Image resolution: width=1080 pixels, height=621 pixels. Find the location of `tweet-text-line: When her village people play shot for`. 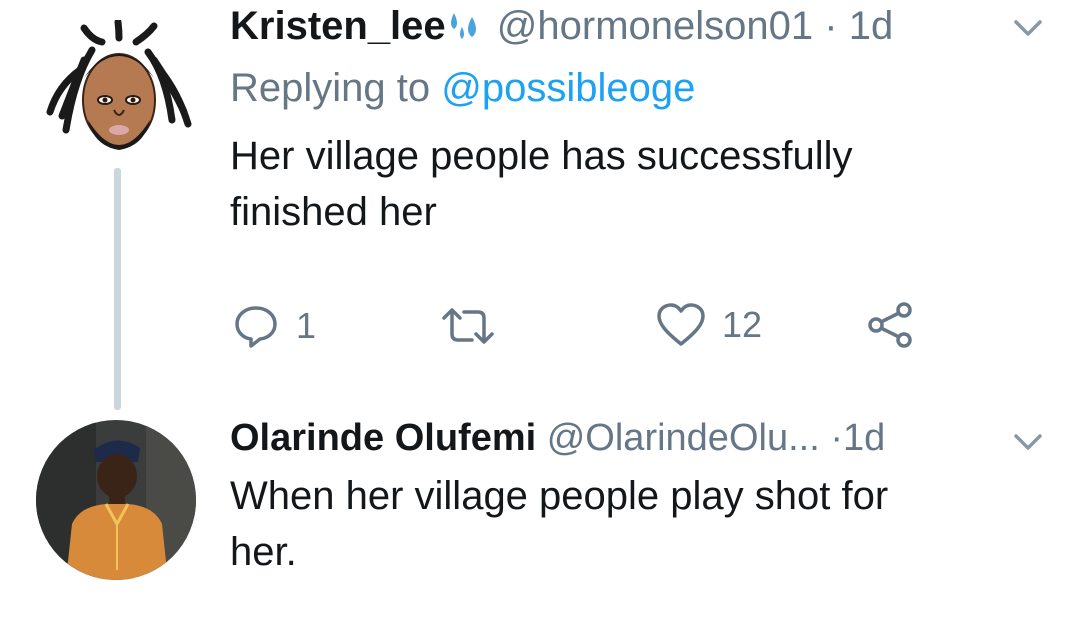

tweet-text-line: When her village people play shot for is located at coordinates (559, 496).